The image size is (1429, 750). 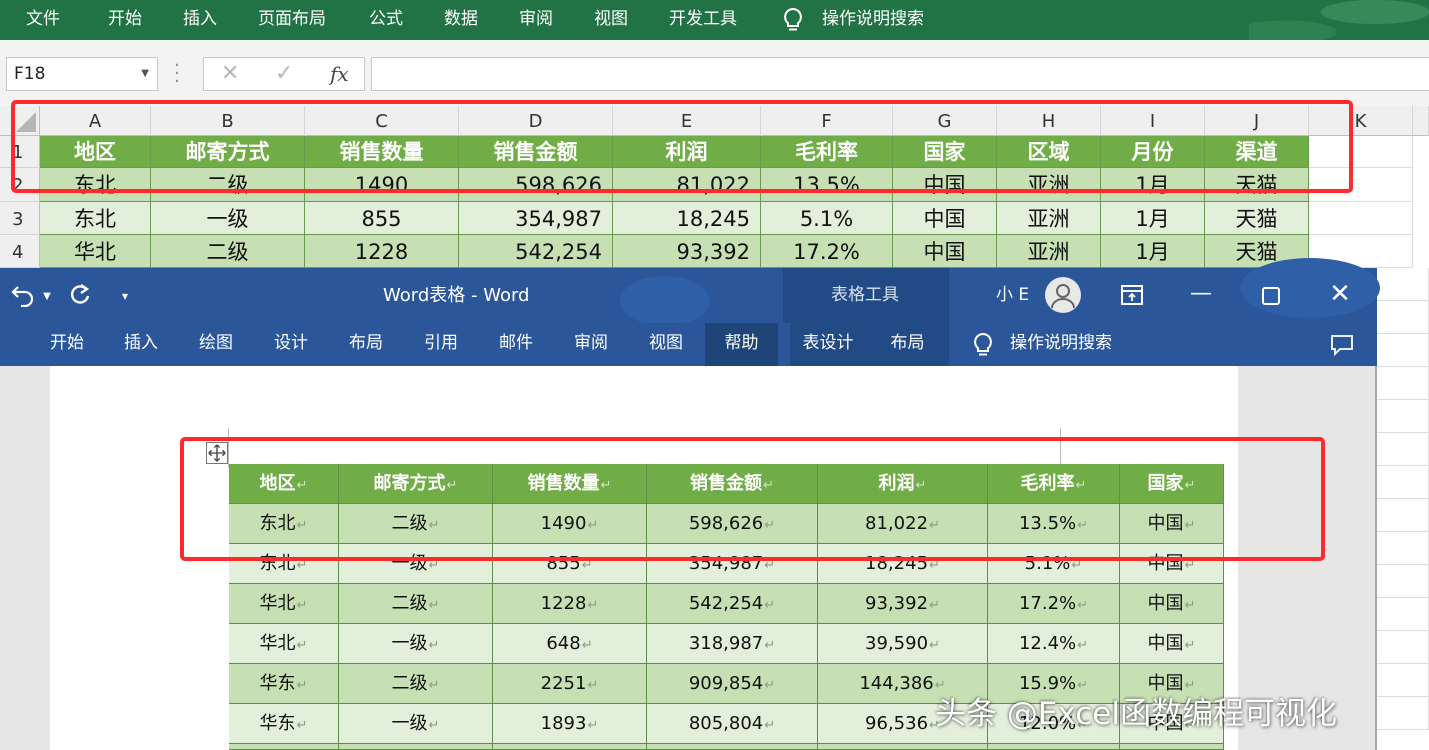 What do you see at coordinates (687, 121) in the screenshot?
I see `column-header: E` at bounding box center [687, 121].